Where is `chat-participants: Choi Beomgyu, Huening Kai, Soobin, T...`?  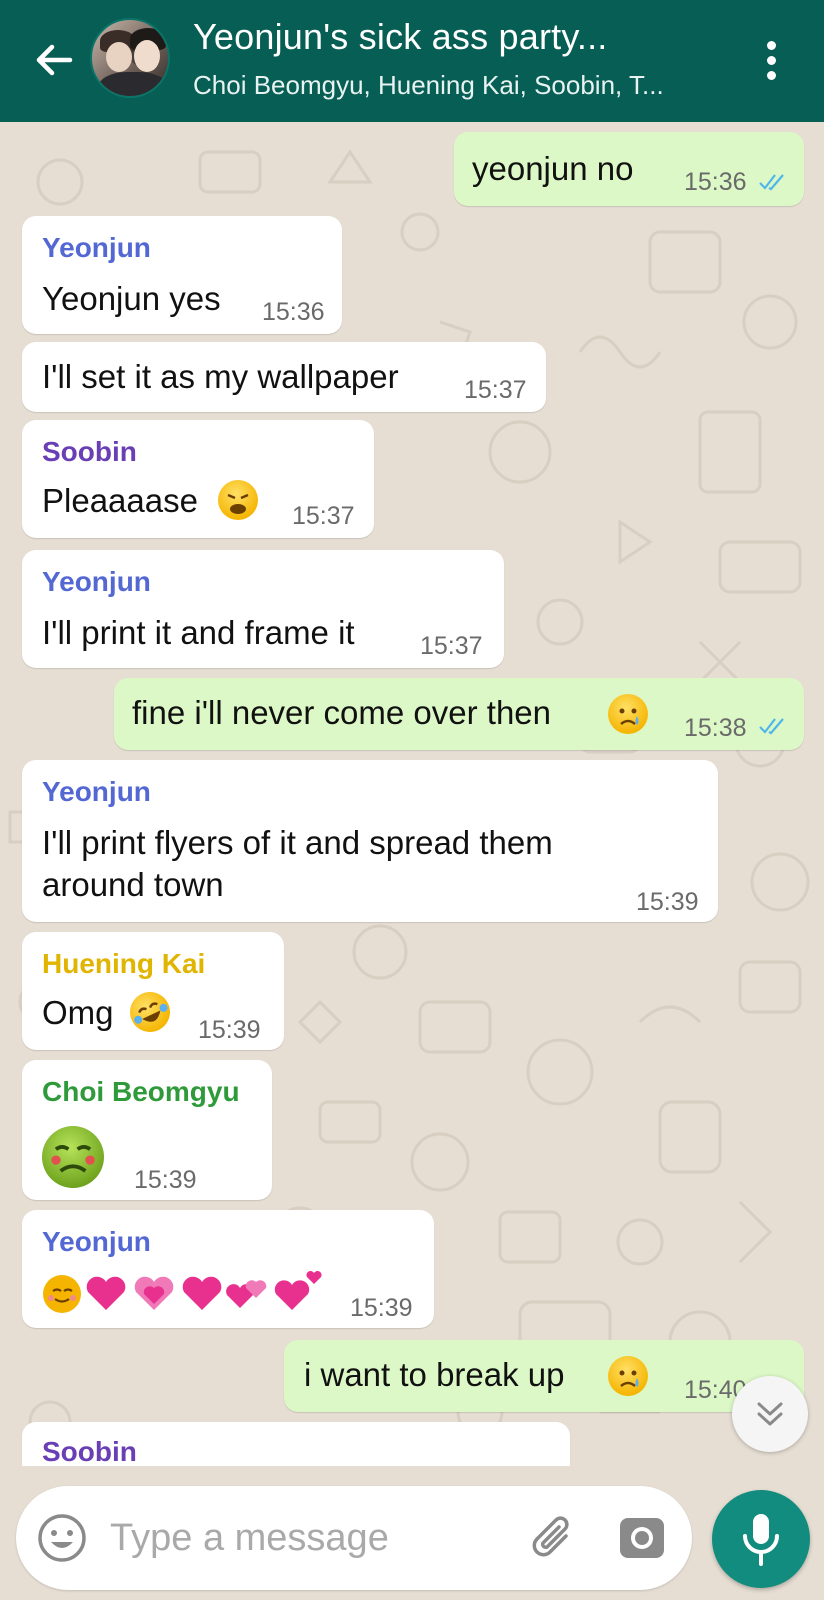
chat-participants: Choi Beomgyu, Huening Kai, Soobin, T... is located at coordinates (428, 85).